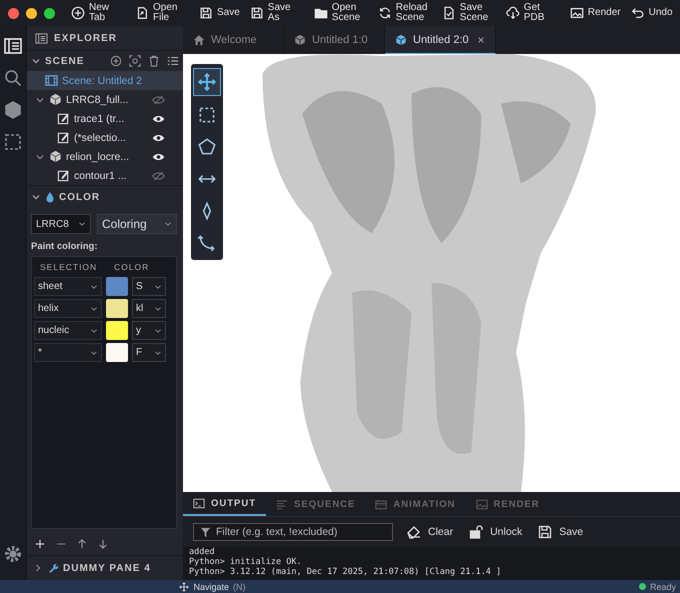 The width and height of the screenshot is (680, 593). I want to click on color-name-dropdown: S, so click(149, 286).